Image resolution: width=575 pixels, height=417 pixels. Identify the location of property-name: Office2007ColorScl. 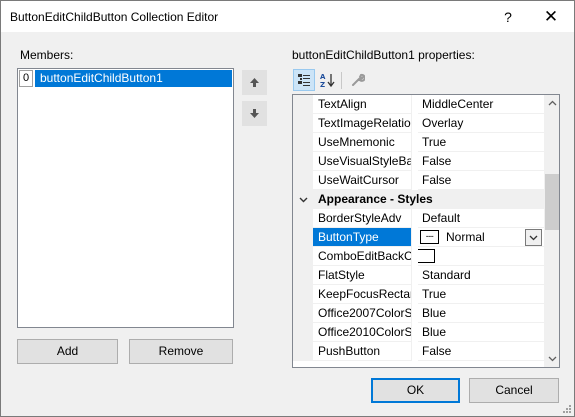
(362, 313).